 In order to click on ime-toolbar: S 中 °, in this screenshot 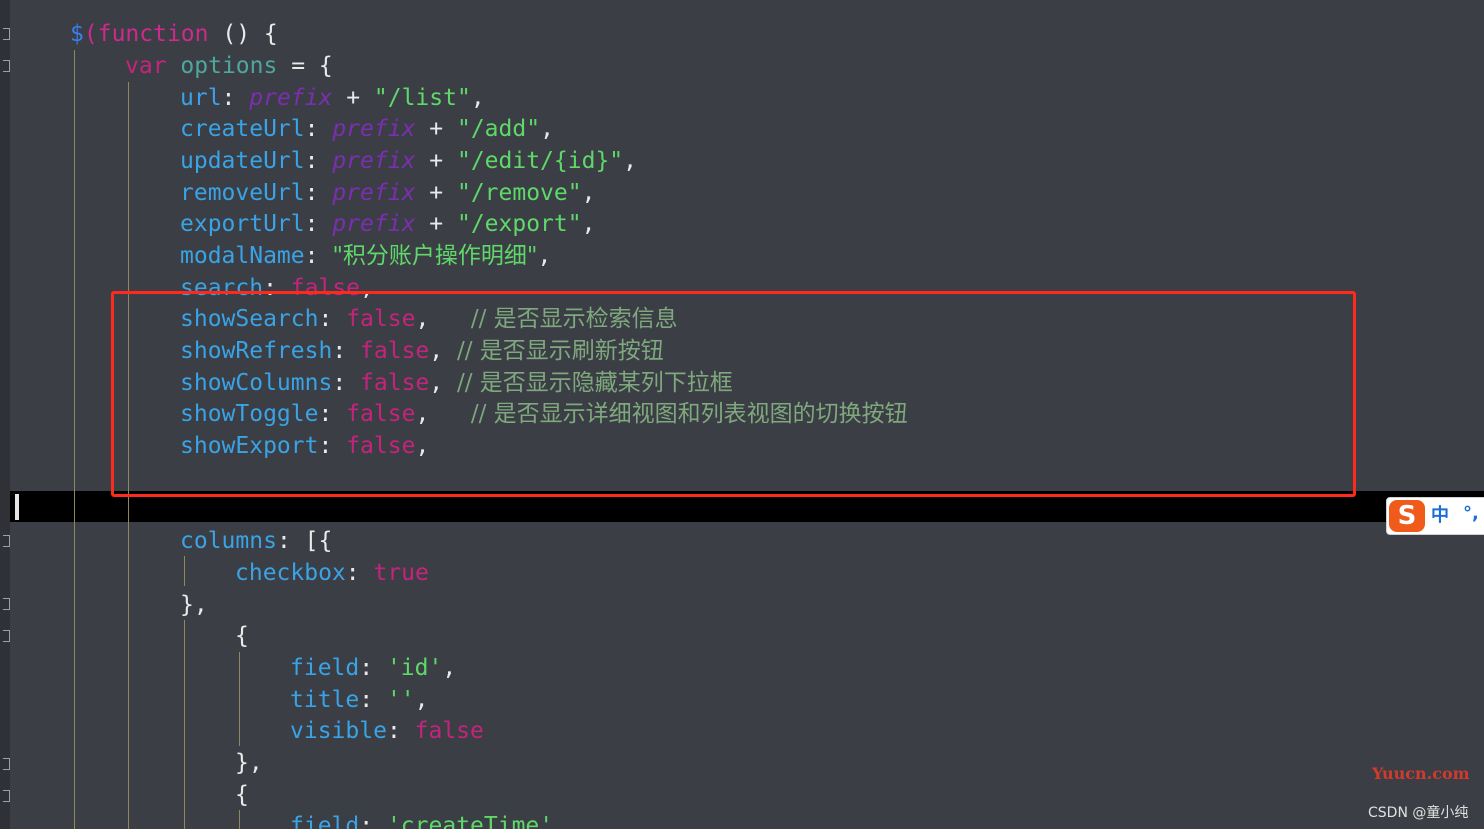, I will do `click(1435, 516)`.